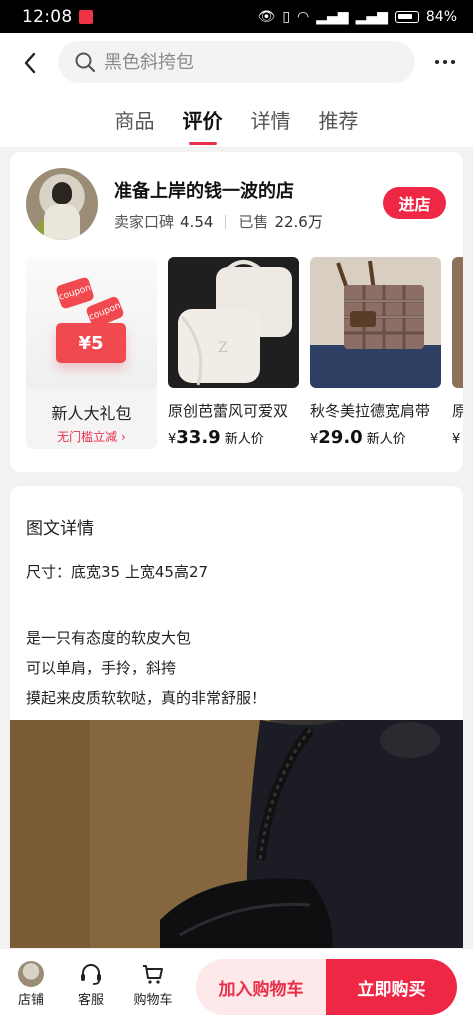 This screenshot has height=1024, width=473. What do you see at coordinates (91, 413) in the screenshot?
I see `gift-title: 新人大礼包` at bounding box center [91, 413].